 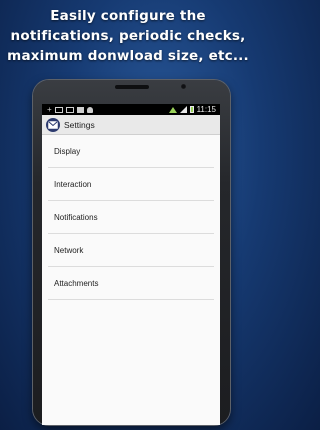 I want to click on wifi-icon, so click(x=172, y=109).